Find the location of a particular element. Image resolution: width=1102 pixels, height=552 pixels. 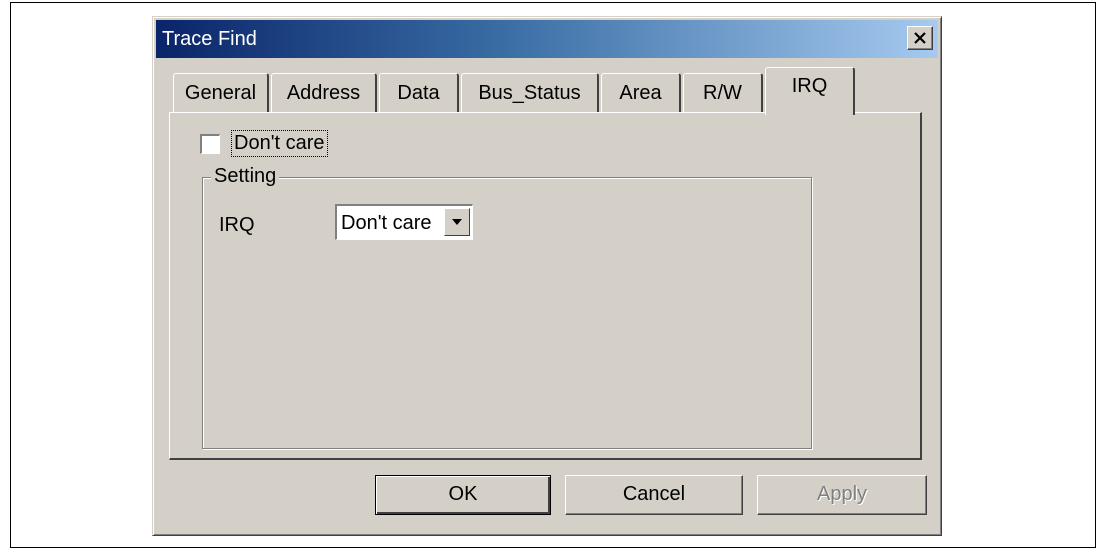

dont-care-label: Don't care is located at coordinates (279, 143).